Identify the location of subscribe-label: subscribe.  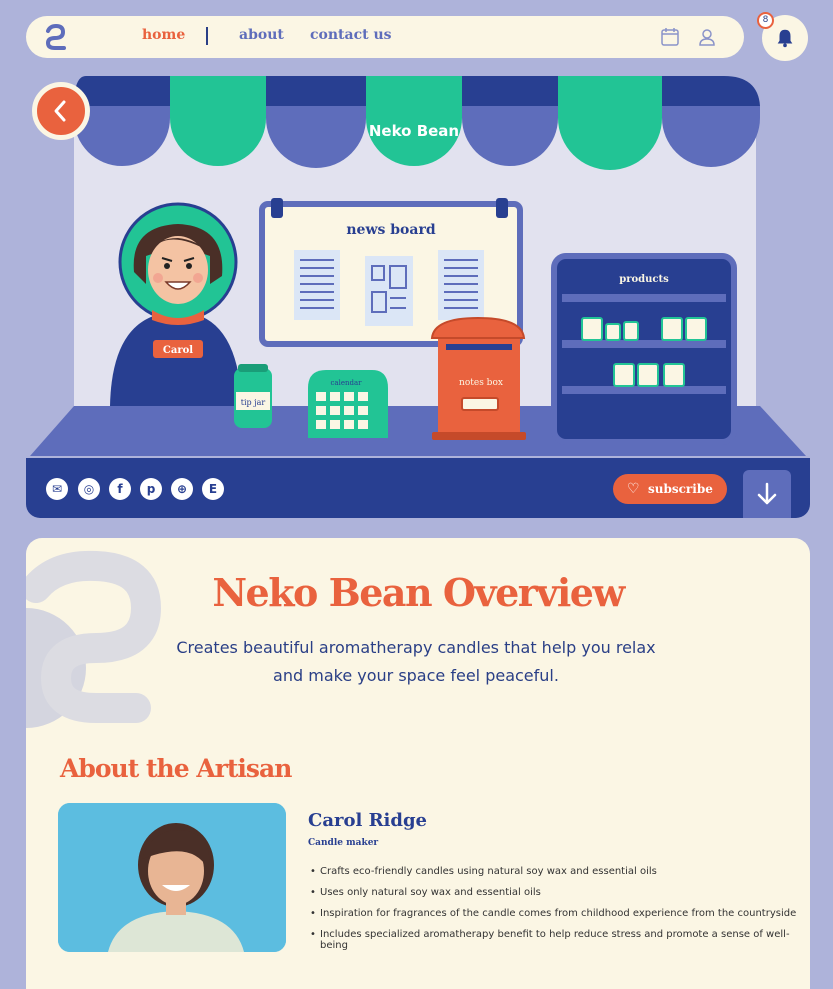
(680, 489).